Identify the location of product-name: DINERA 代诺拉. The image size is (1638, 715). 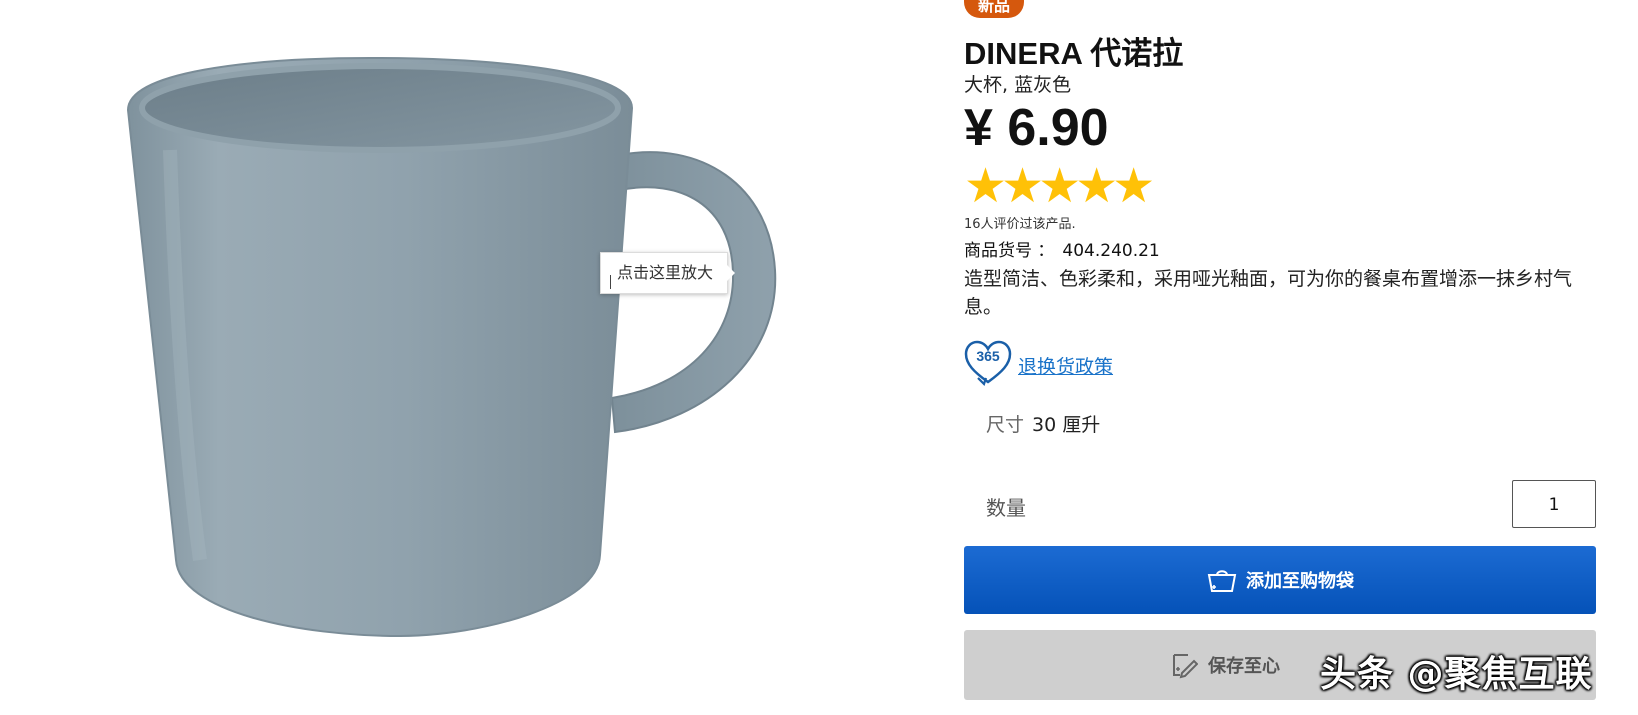
(1074, 53).